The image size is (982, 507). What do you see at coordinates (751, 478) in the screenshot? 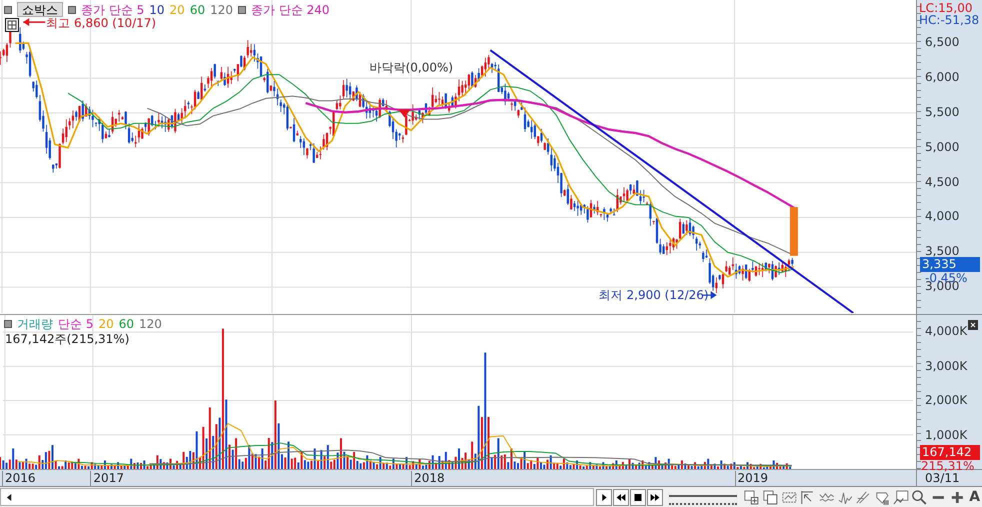
I see `date-axis-label: 2019` at bounding box center [751, 478].